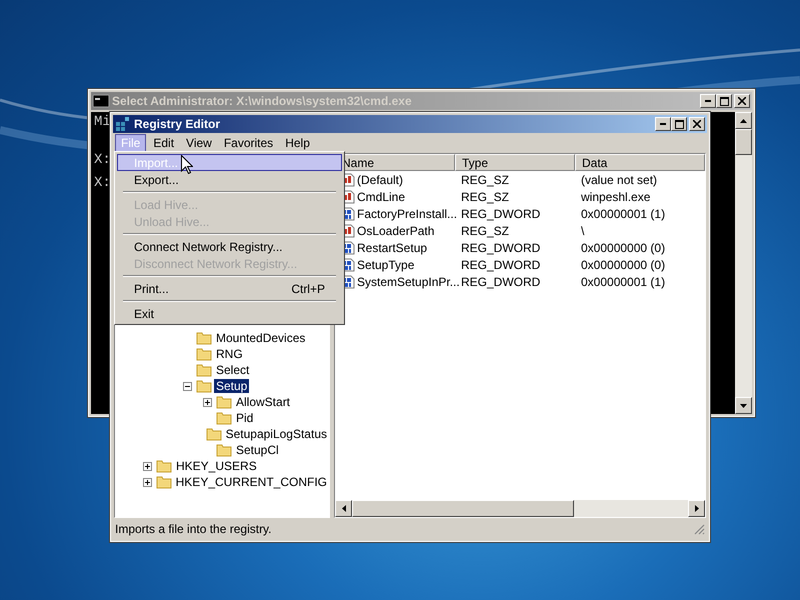  What do you see at coordinates (229, 354) in the screenshot?
I see `tree-item: RNG` at bounding box center [229, 354].